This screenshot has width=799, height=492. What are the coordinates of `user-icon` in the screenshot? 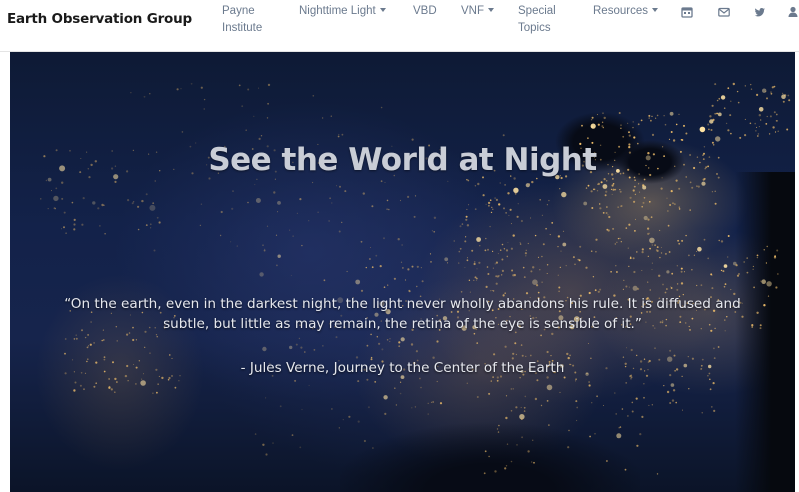 It's located at (793, 12).